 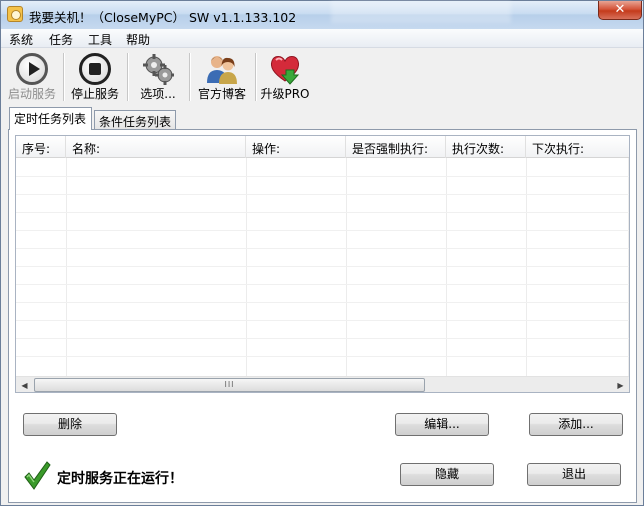 I want to click on stop-service-button: 停止服务, so click(x=95, y=76).